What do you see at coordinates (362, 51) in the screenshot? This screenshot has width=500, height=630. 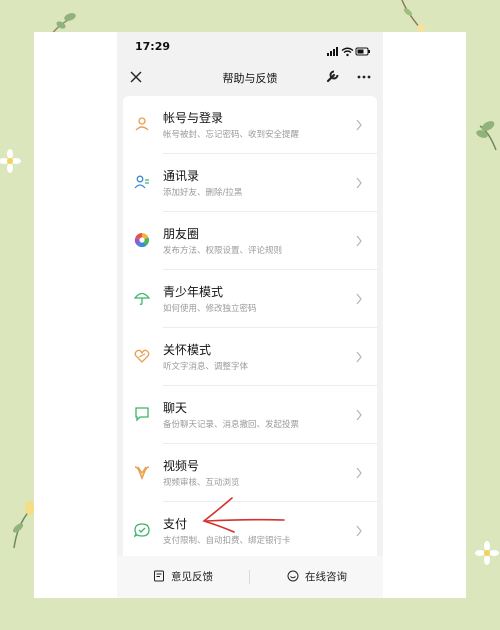 I see `battery-icon` at bounding box center [362, 51].